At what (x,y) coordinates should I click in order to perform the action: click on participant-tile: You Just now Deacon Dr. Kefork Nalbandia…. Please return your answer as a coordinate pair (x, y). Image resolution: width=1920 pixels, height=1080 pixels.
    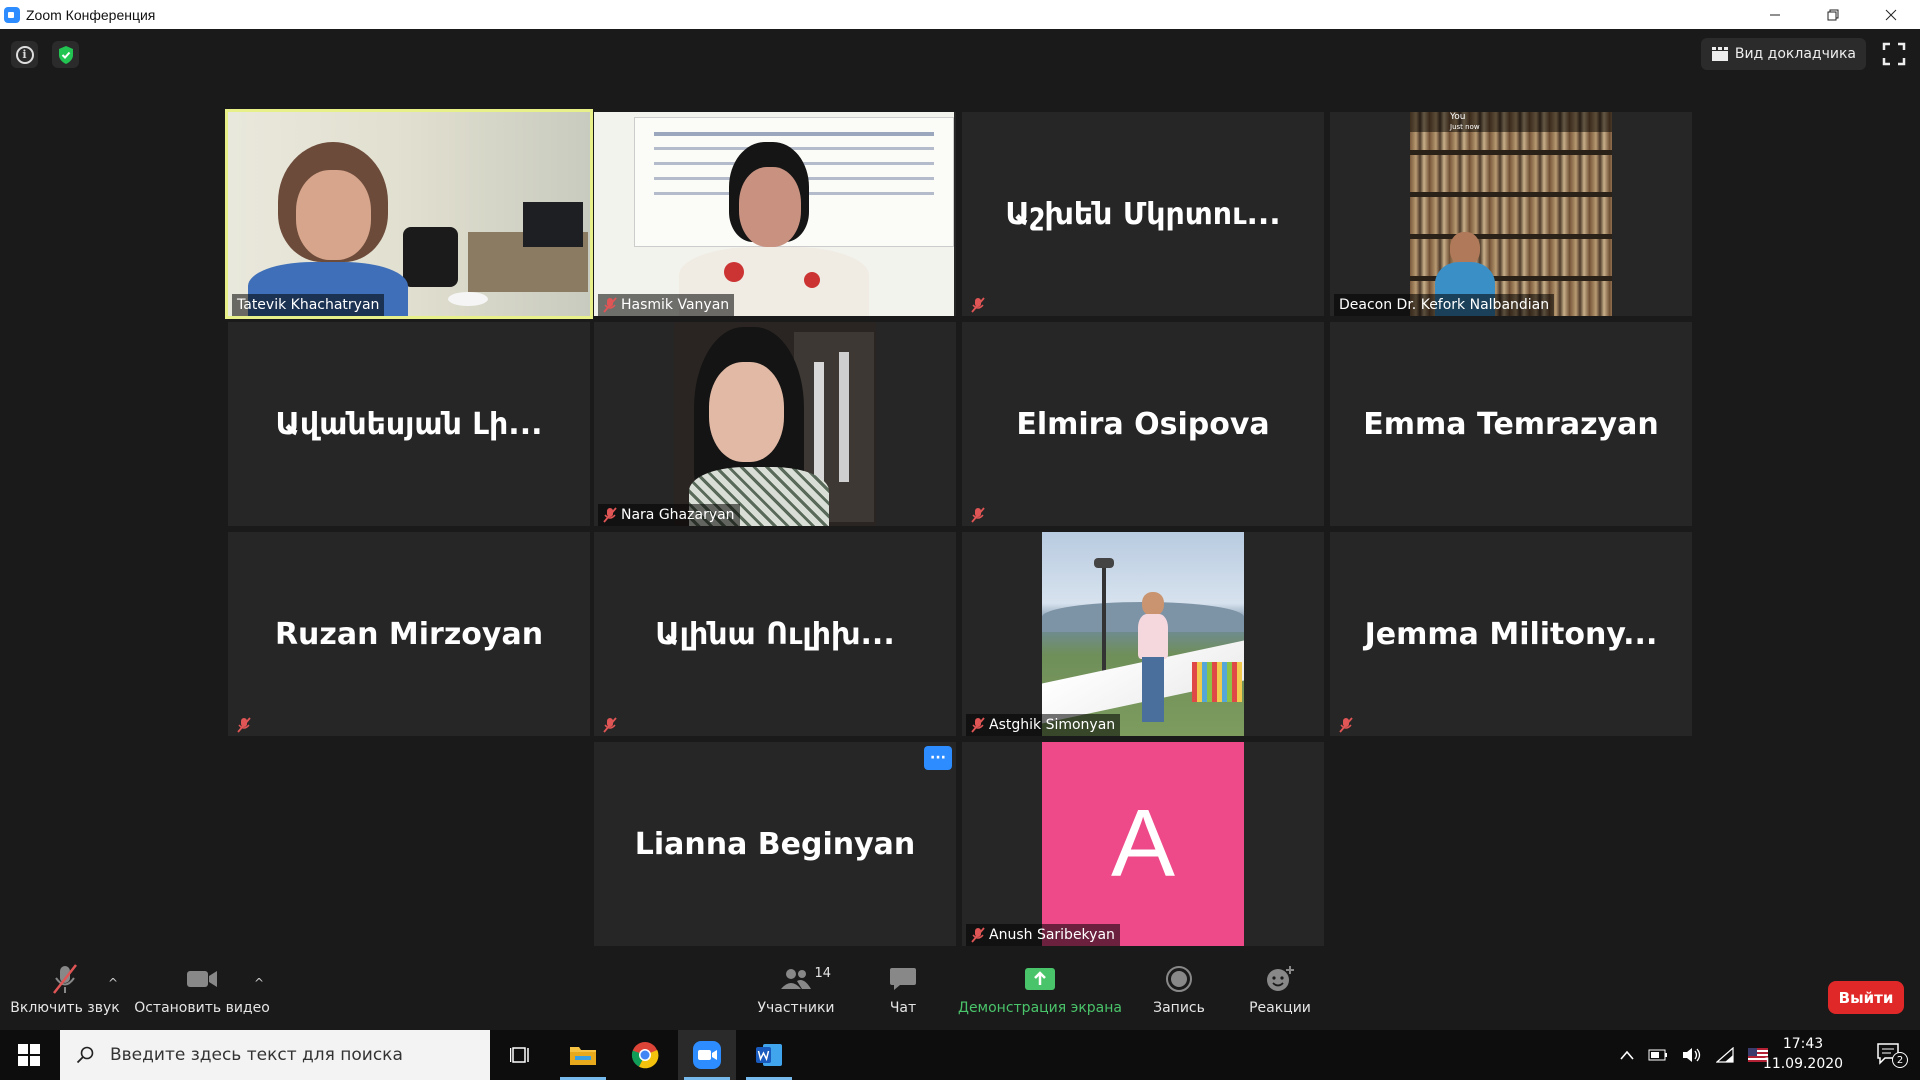
    Looking at the image, I should click on (1511, 214).